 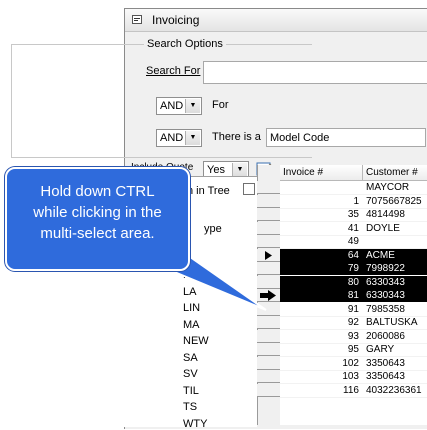 I want to click on table-row: 95 GARY, so click(x=353, y=350).